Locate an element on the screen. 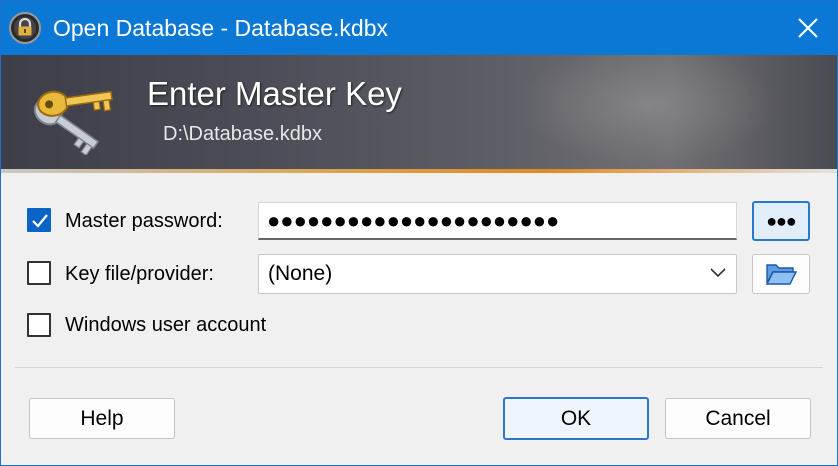  checkmark-icon is located at coordinates (40, 221).